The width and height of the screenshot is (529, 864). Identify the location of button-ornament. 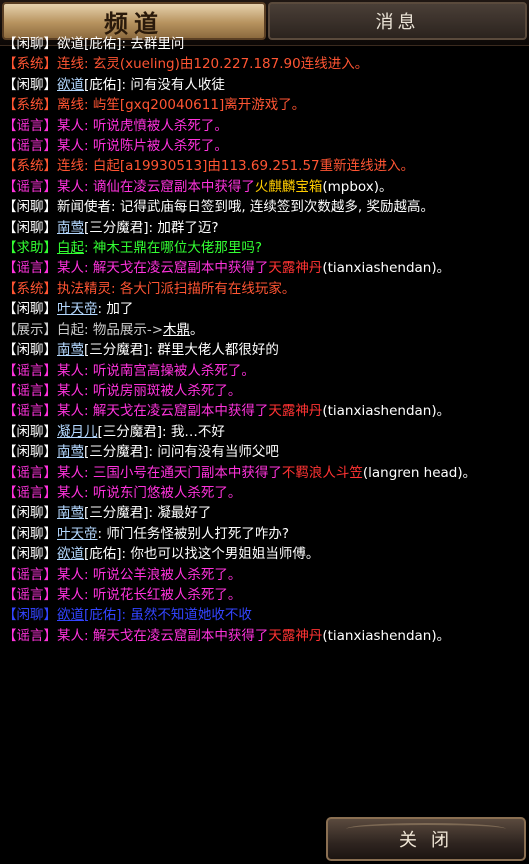
(426, 829).